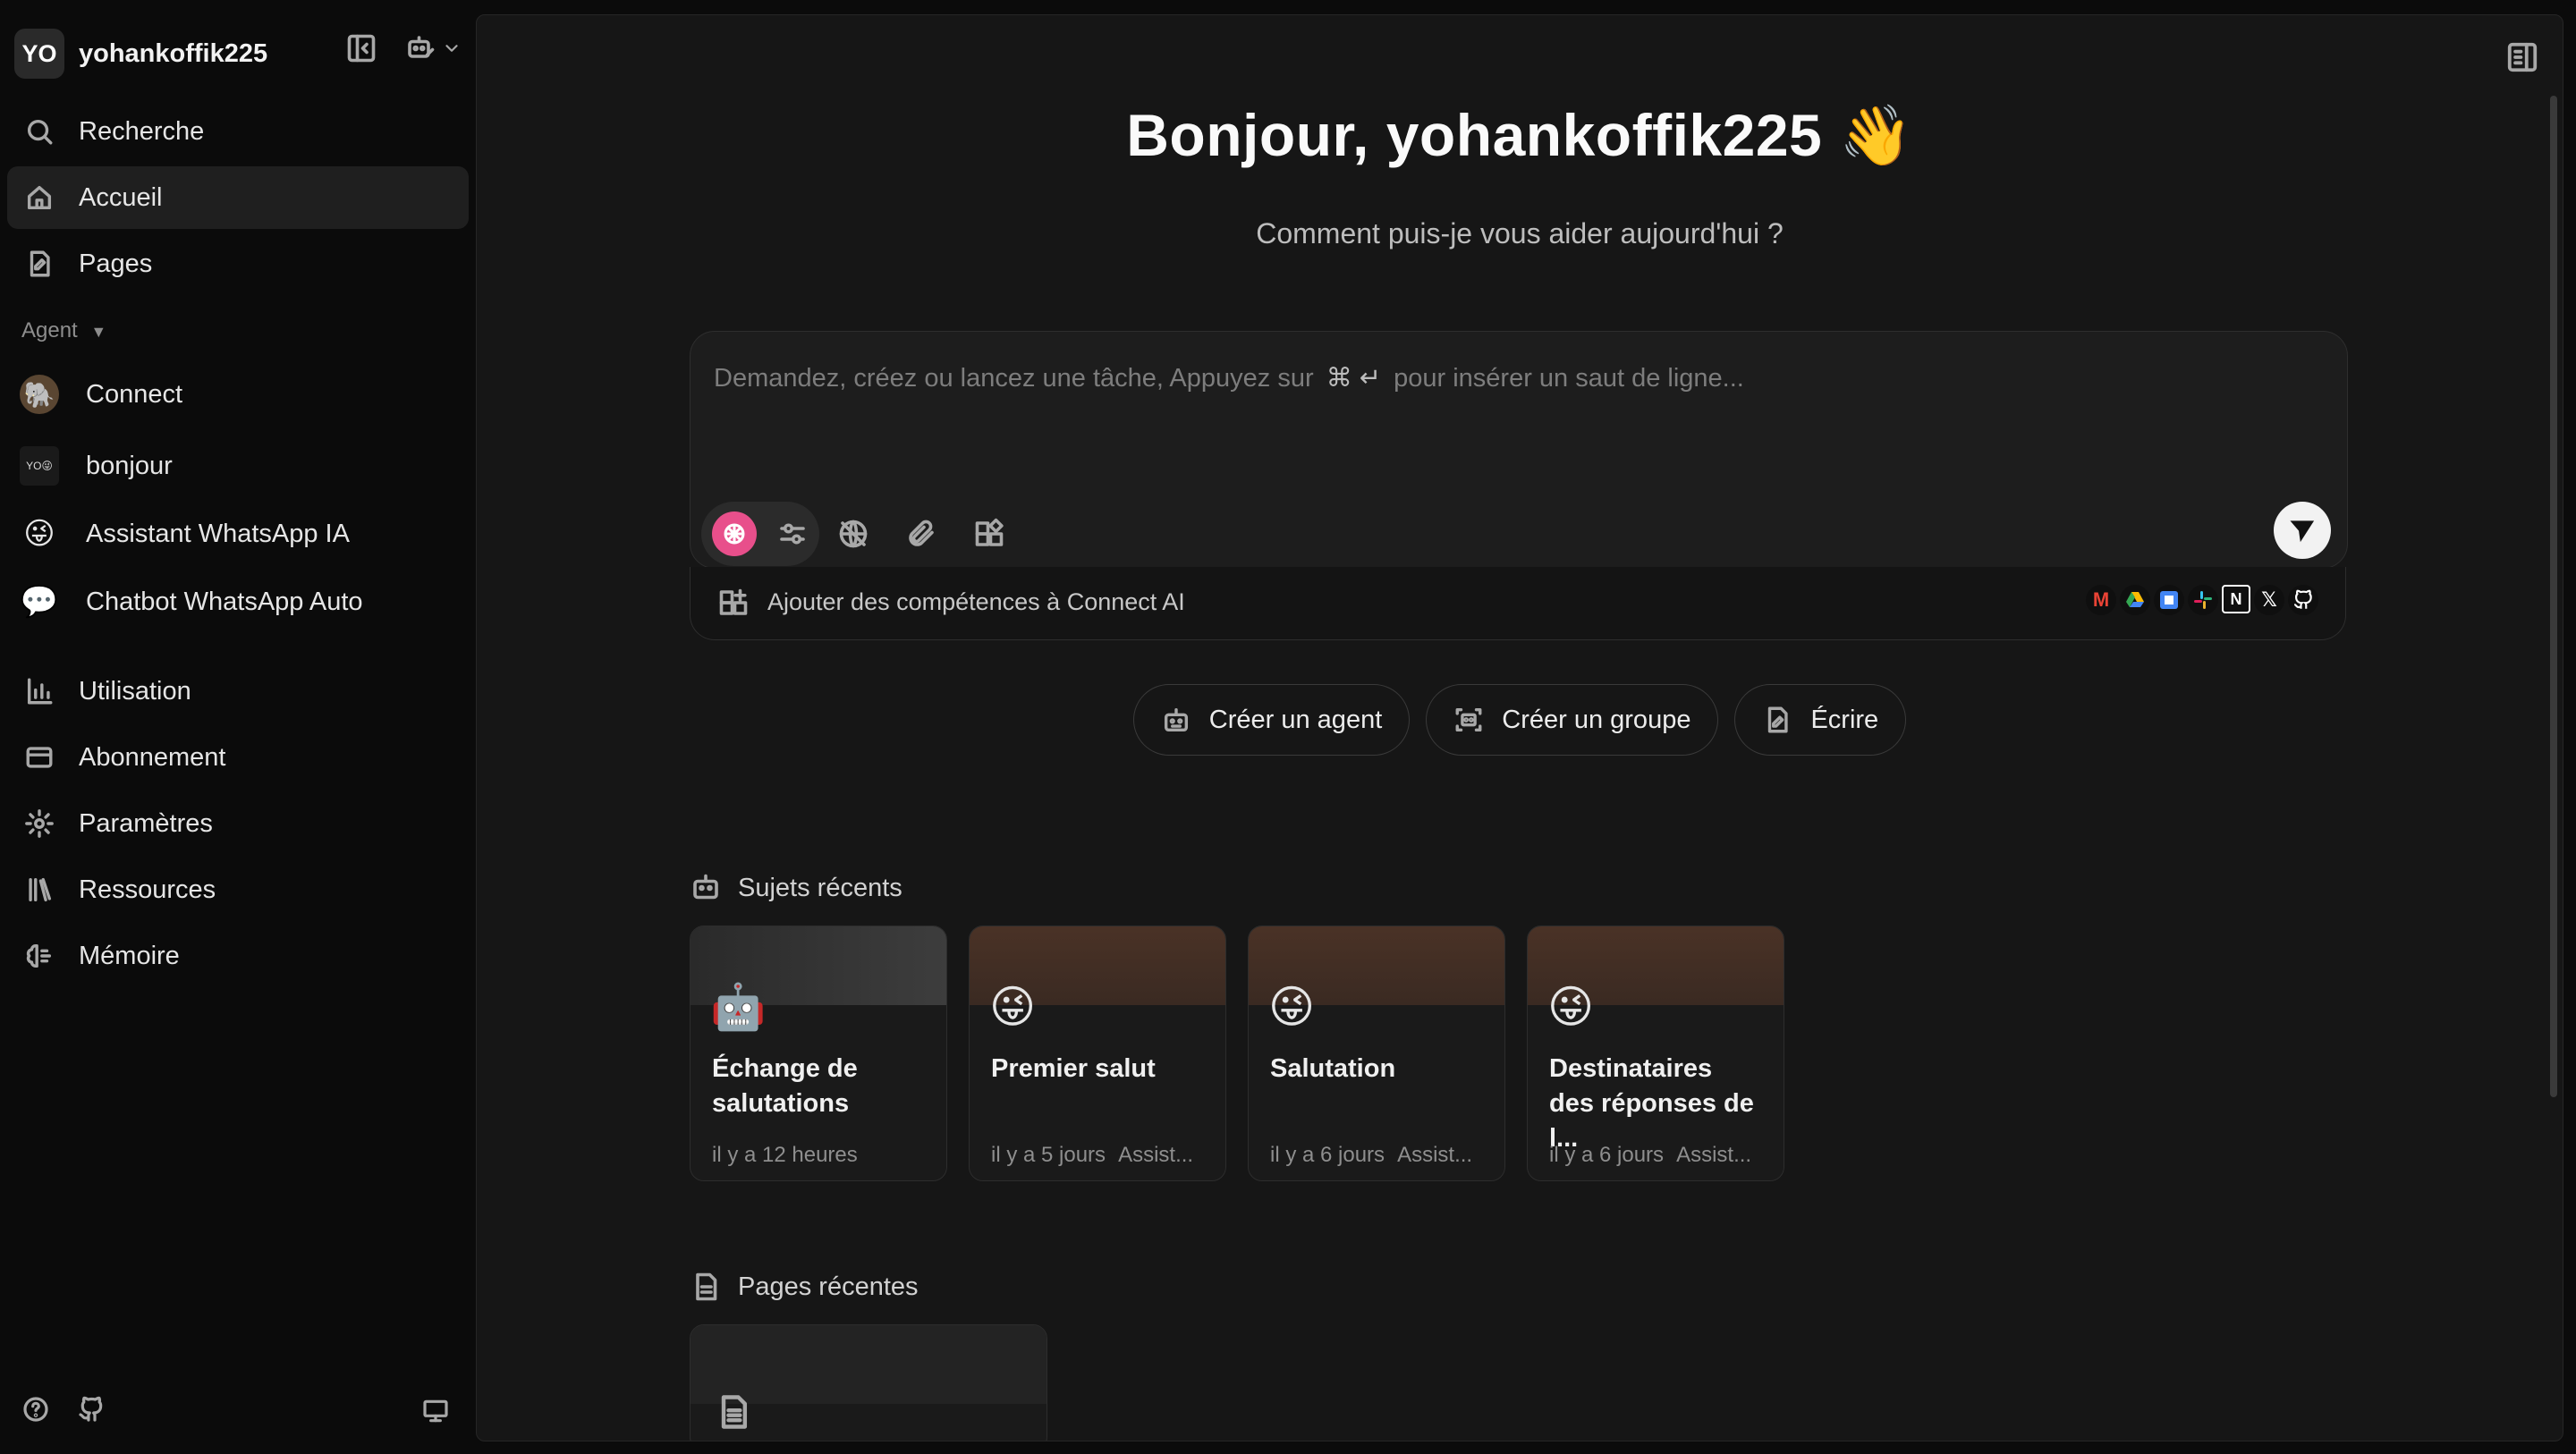 The image size is (2576, 1454). What do you see at coordinates (39, 197) in the screenshot?
I see `home-icon` at bounding box center [39, 197].